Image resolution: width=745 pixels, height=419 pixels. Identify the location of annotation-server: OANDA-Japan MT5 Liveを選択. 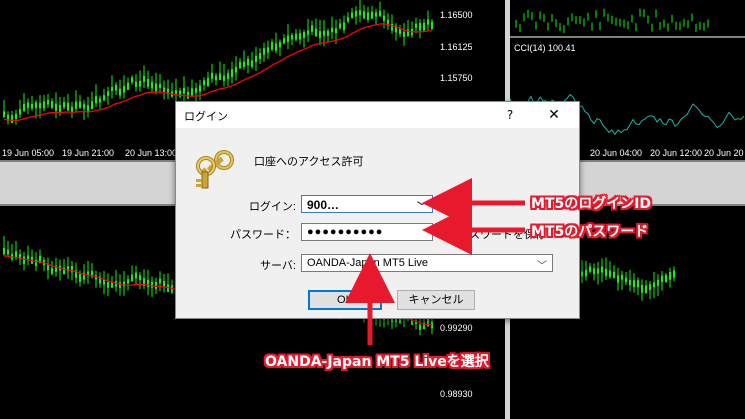
(377, 362).